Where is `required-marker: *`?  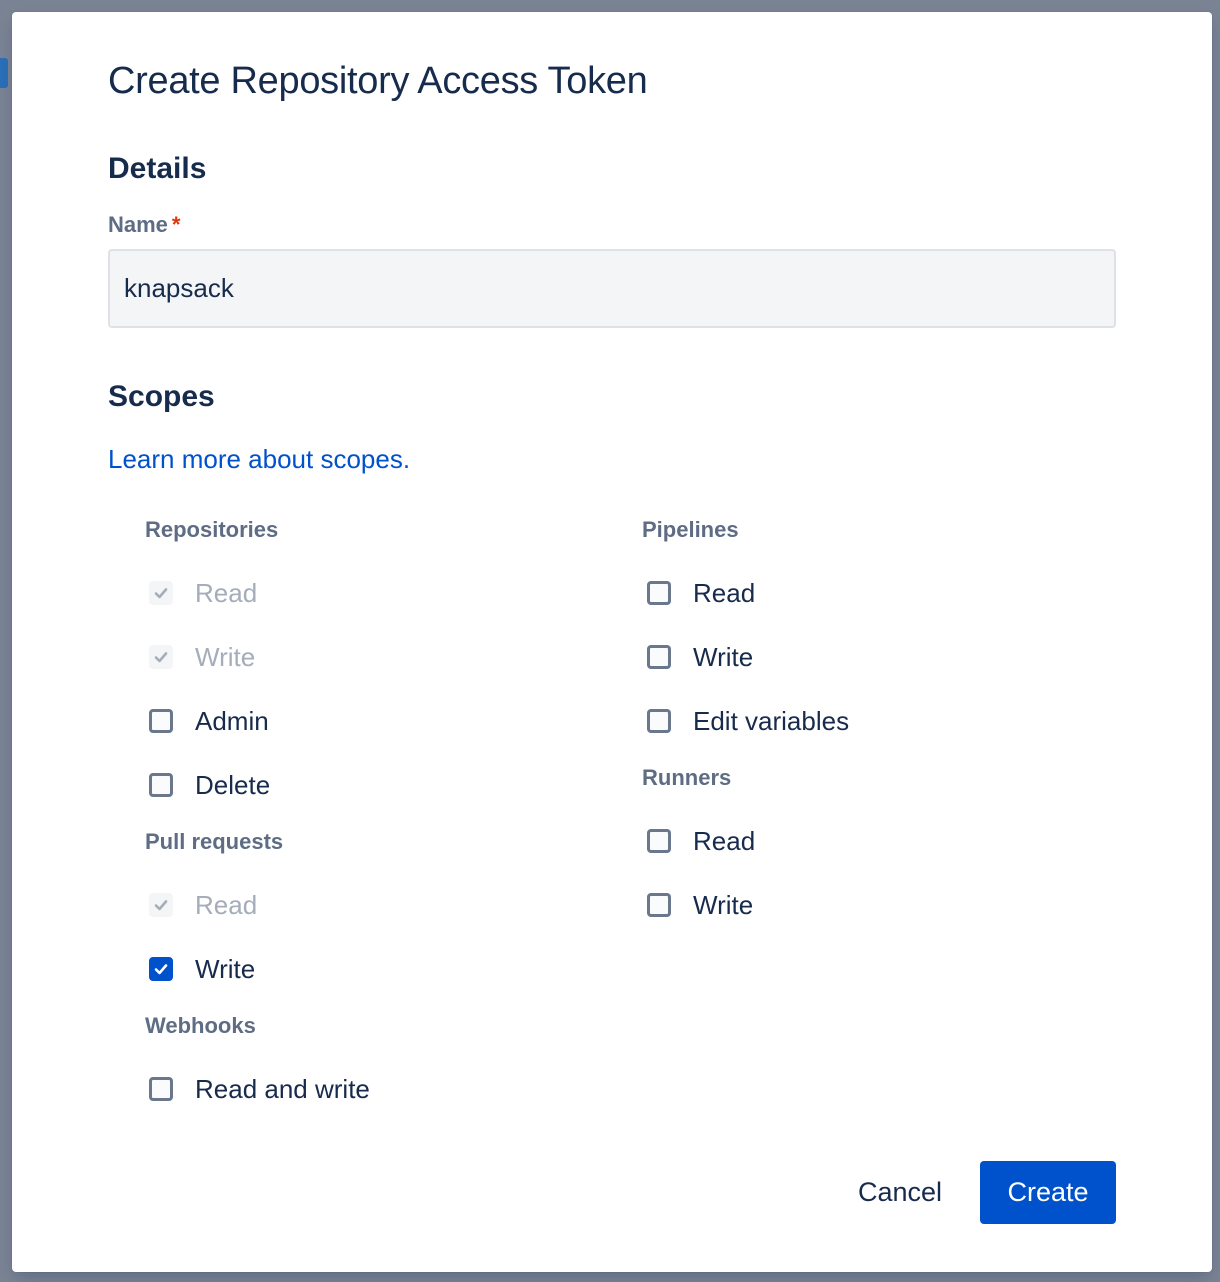 required-marker: * is located at coordinates (176, 224).